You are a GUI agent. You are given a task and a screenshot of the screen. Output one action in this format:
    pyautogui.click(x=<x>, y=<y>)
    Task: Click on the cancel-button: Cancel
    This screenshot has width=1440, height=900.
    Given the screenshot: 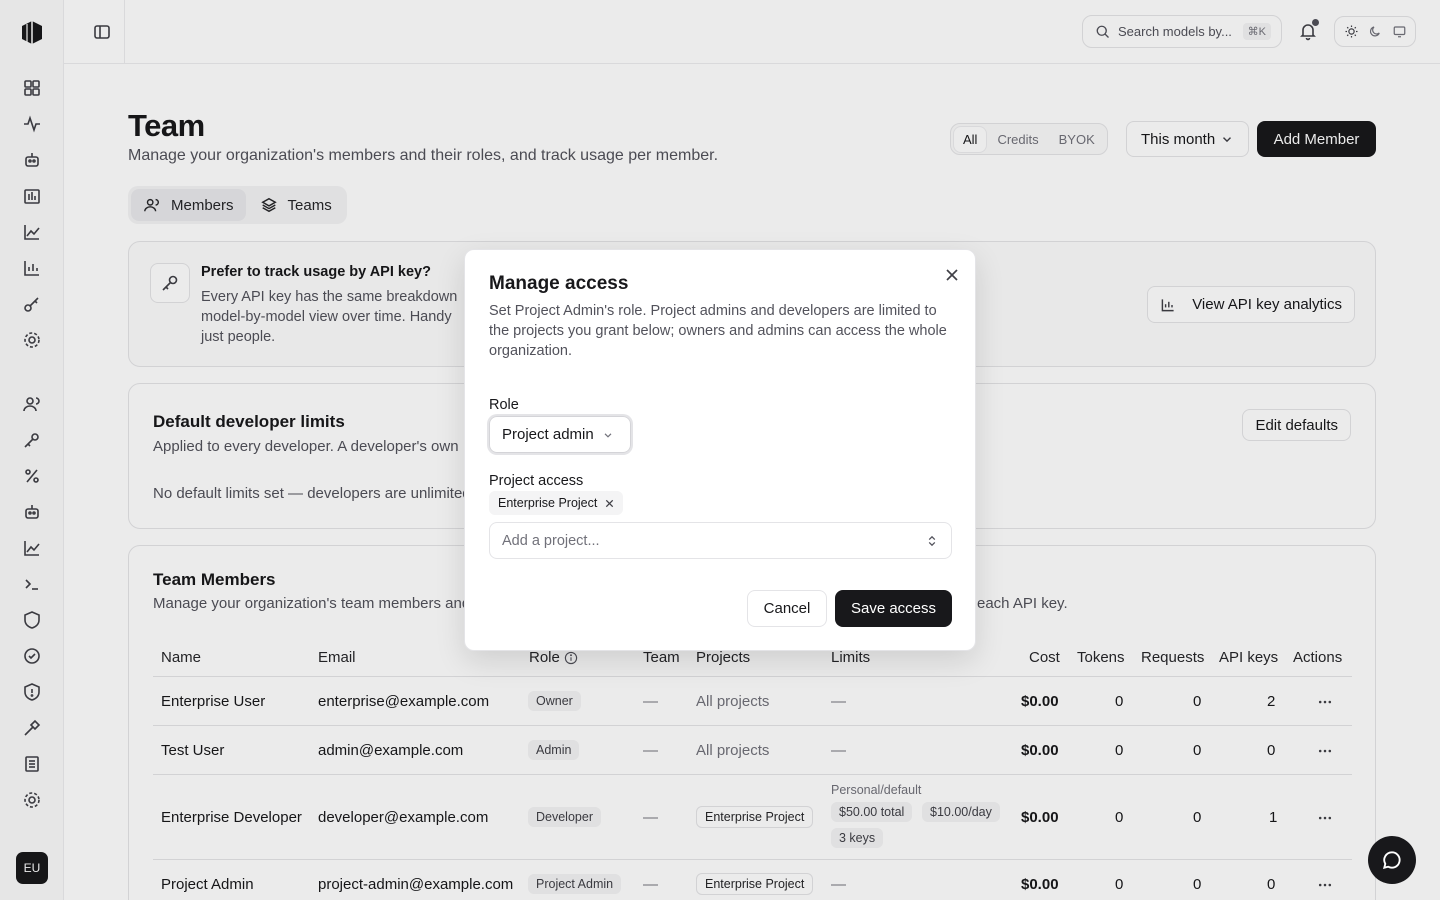 What is the action you would take?
    pyautogui.click(x=787, y=608)
    